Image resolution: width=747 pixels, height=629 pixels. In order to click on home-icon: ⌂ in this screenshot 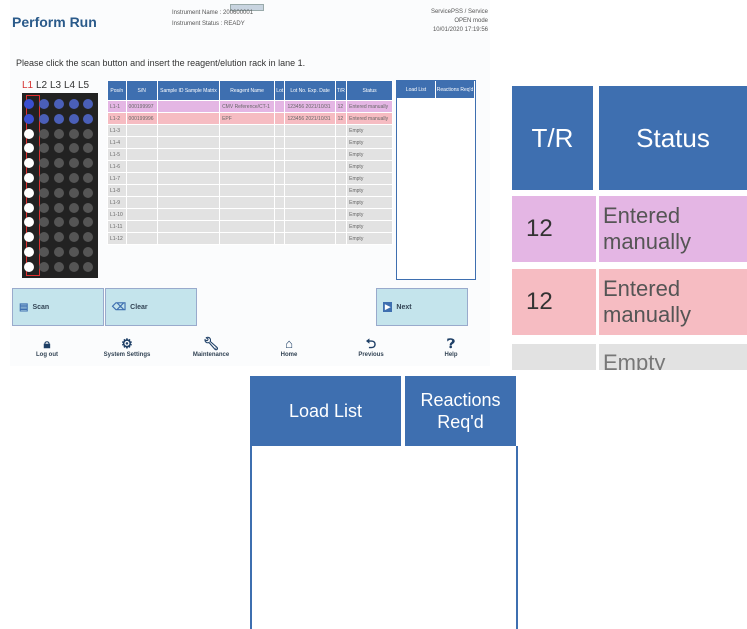, I will do `click(289, 343)`.